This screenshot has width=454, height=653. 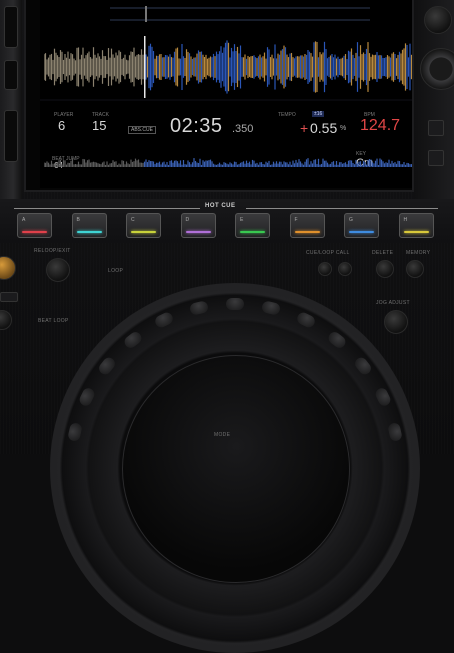 What do you see at coordinates (325, 269) in the screenshot?
I see `cue-loop-call-prev` at bounding box center [325, 269].